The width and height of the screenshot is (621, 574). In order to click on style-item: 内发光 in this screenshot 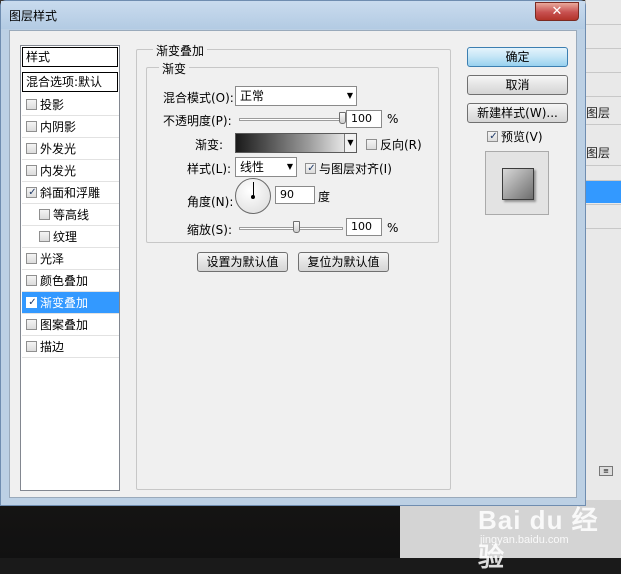, I will do `click(70, 171)`.